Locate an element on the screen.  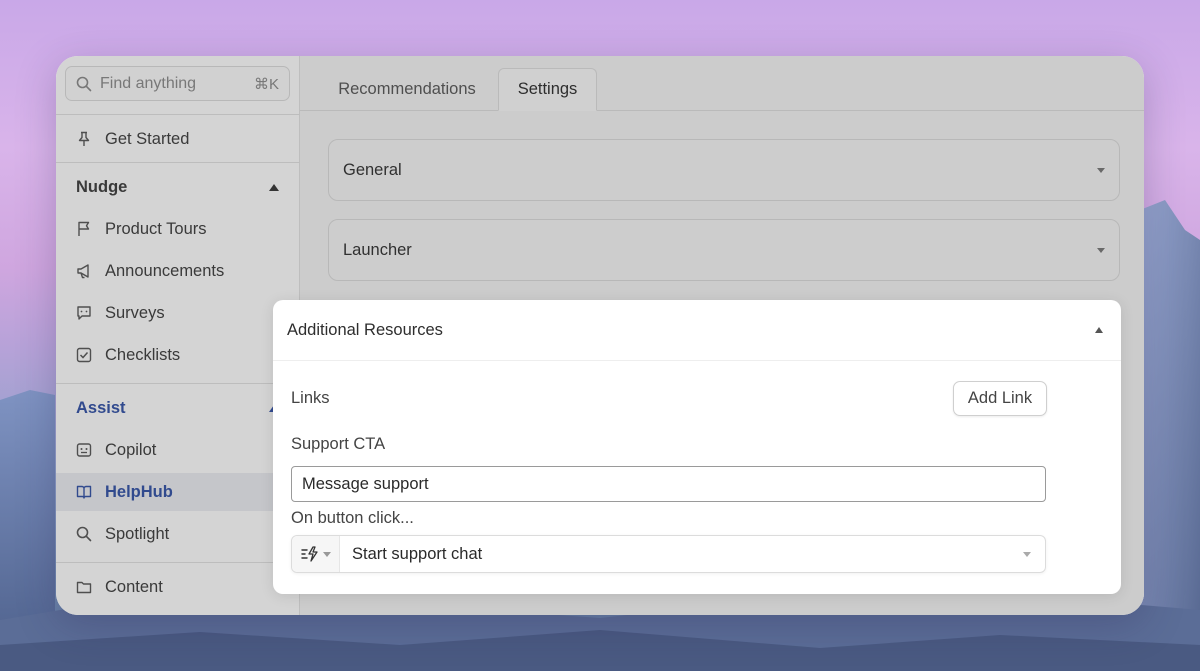
links-row: Links Add Link is located at coordinates (669, 398).